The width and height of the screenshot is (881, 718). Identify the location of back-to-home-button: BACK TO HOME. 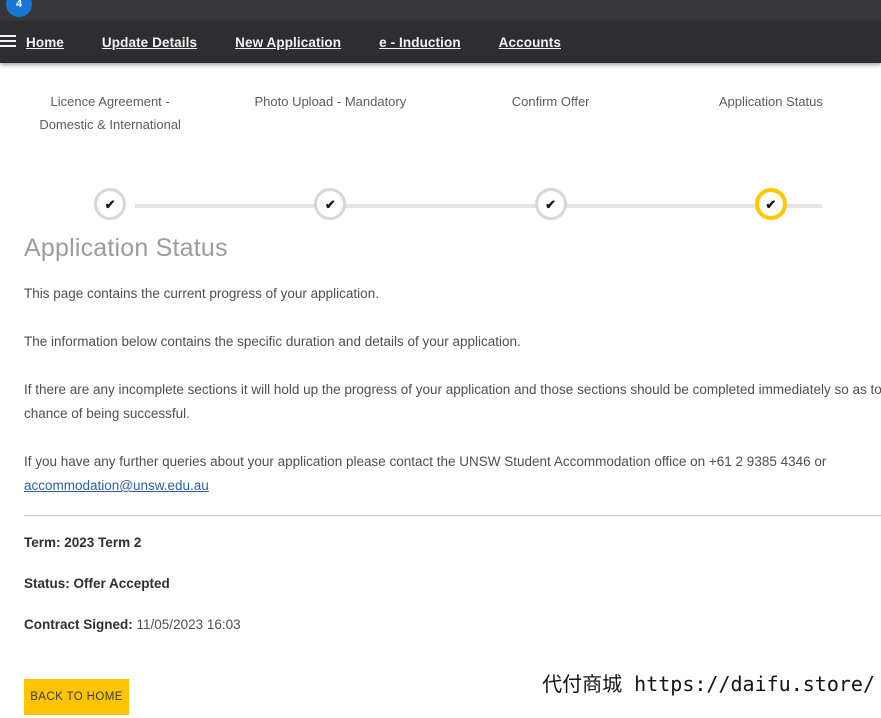
(76, 697).